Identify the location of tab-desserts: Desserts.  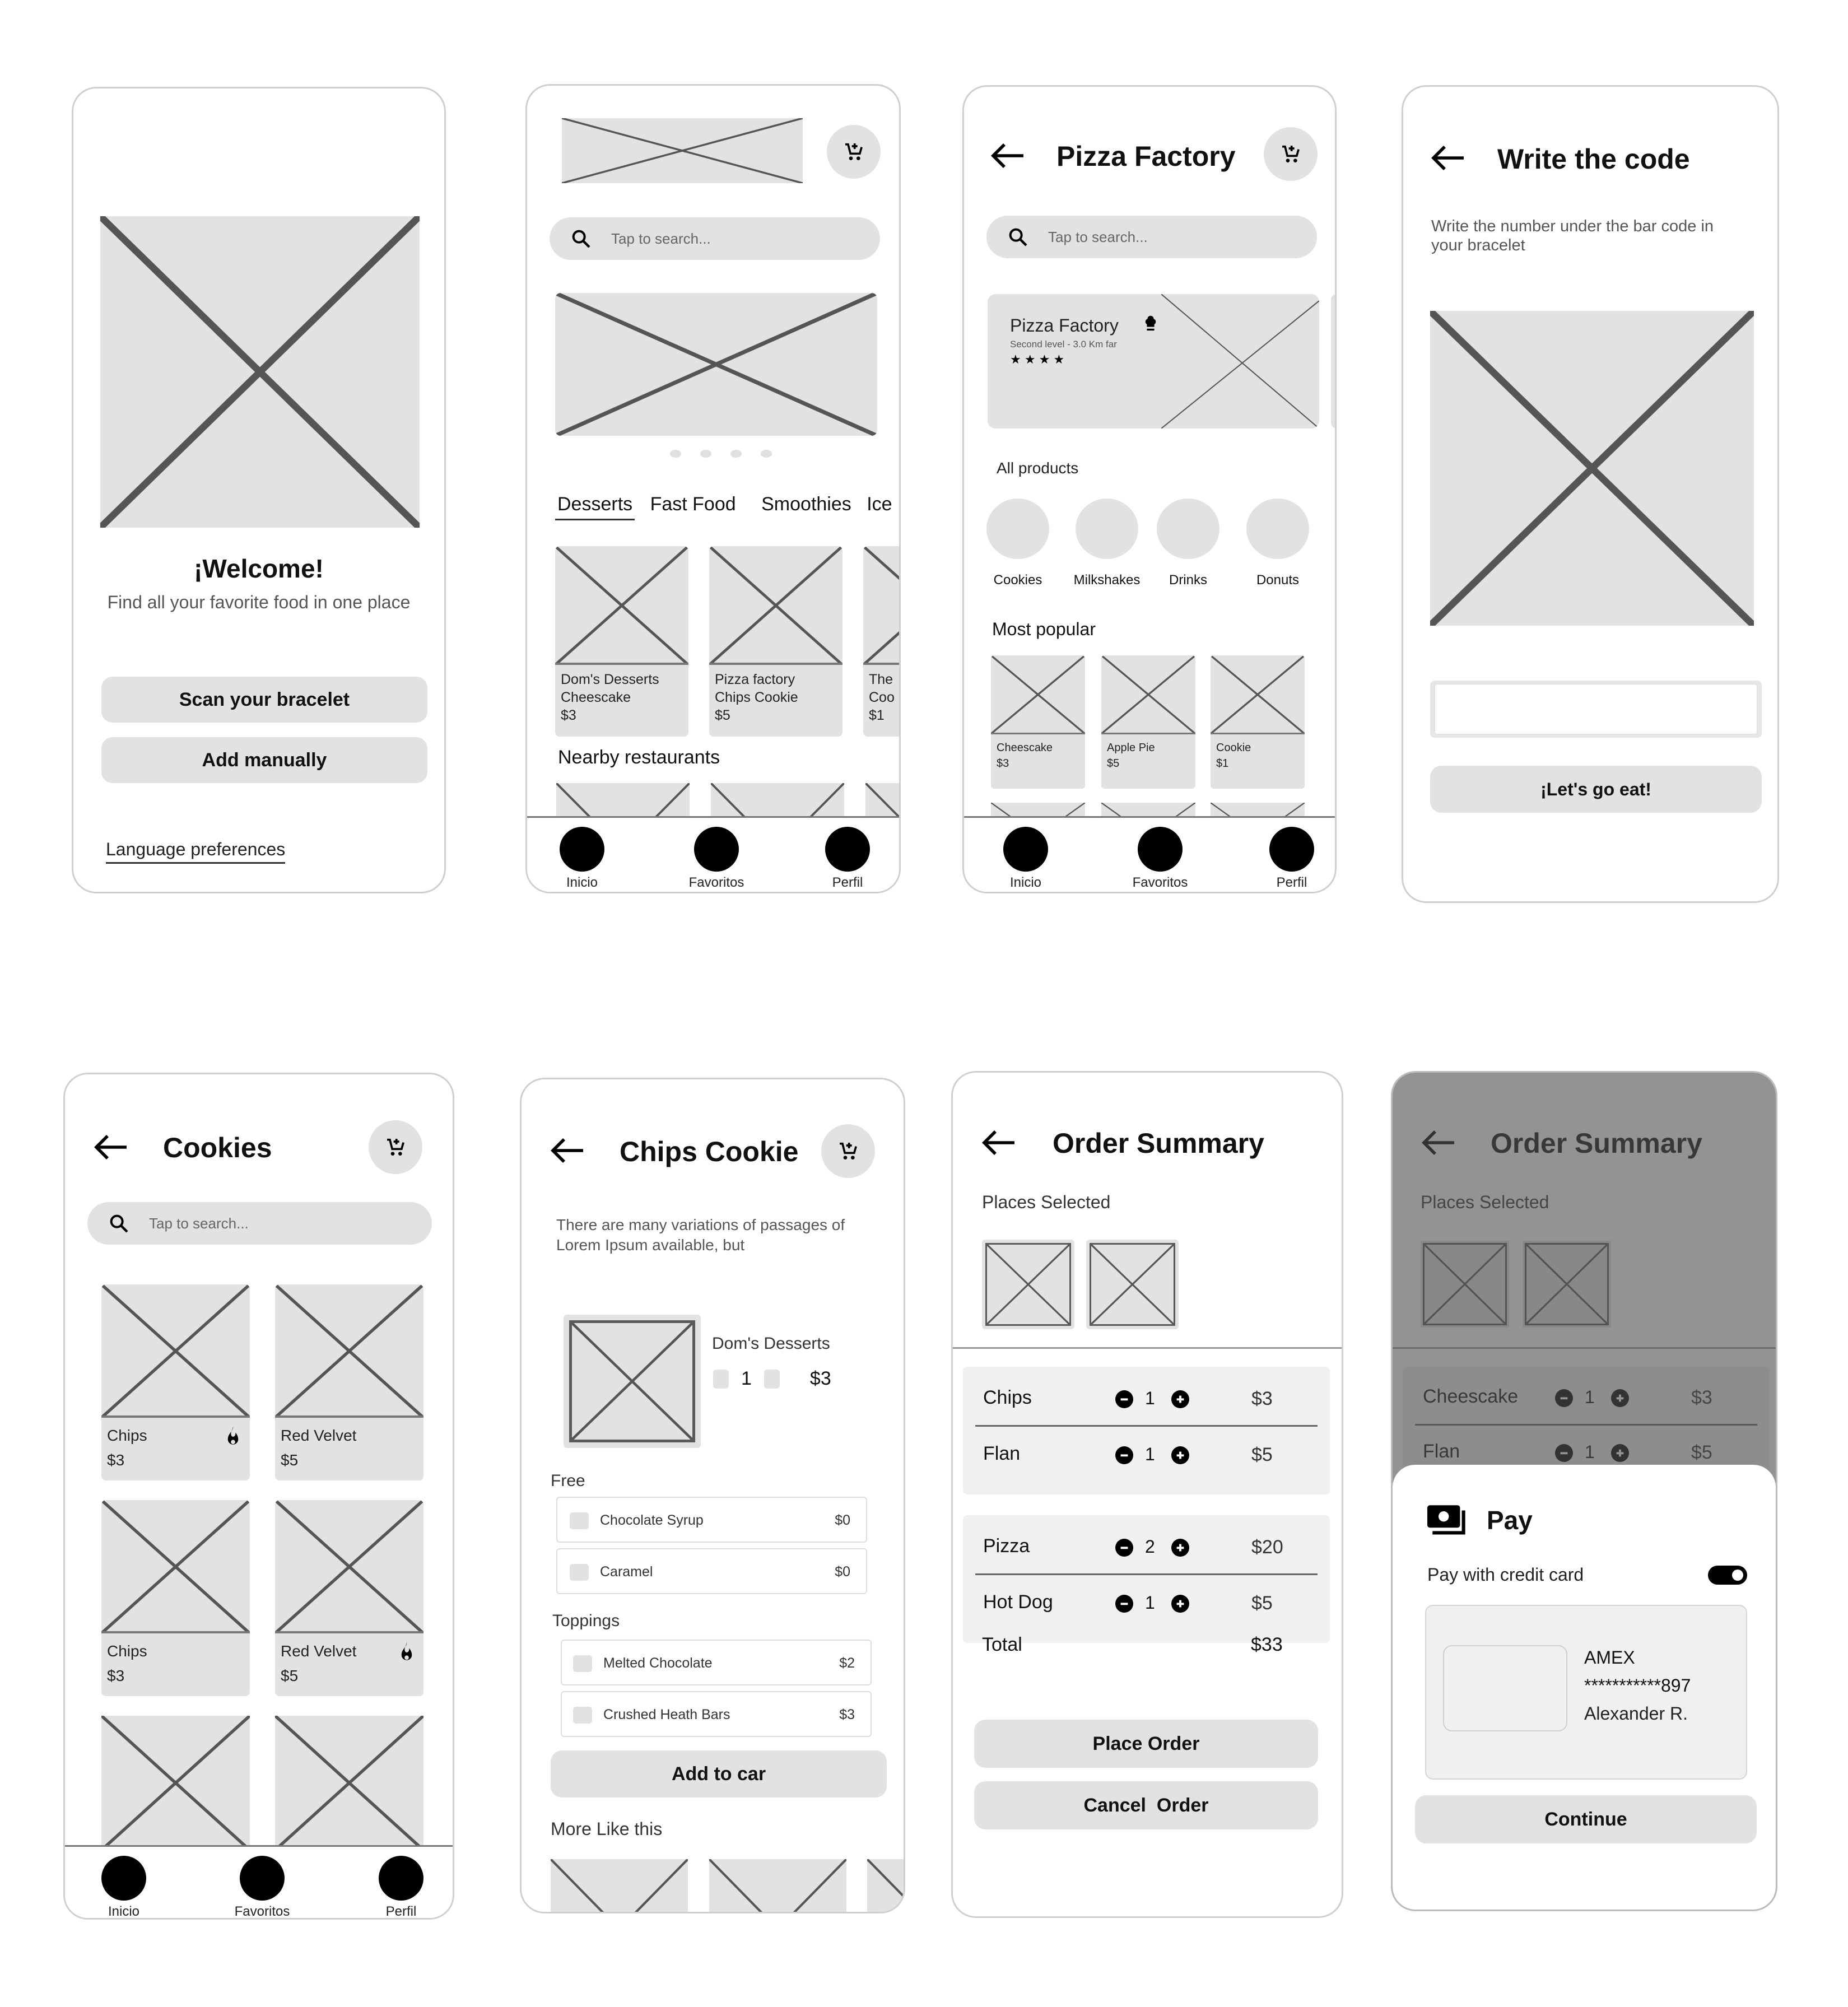
(595, 506).